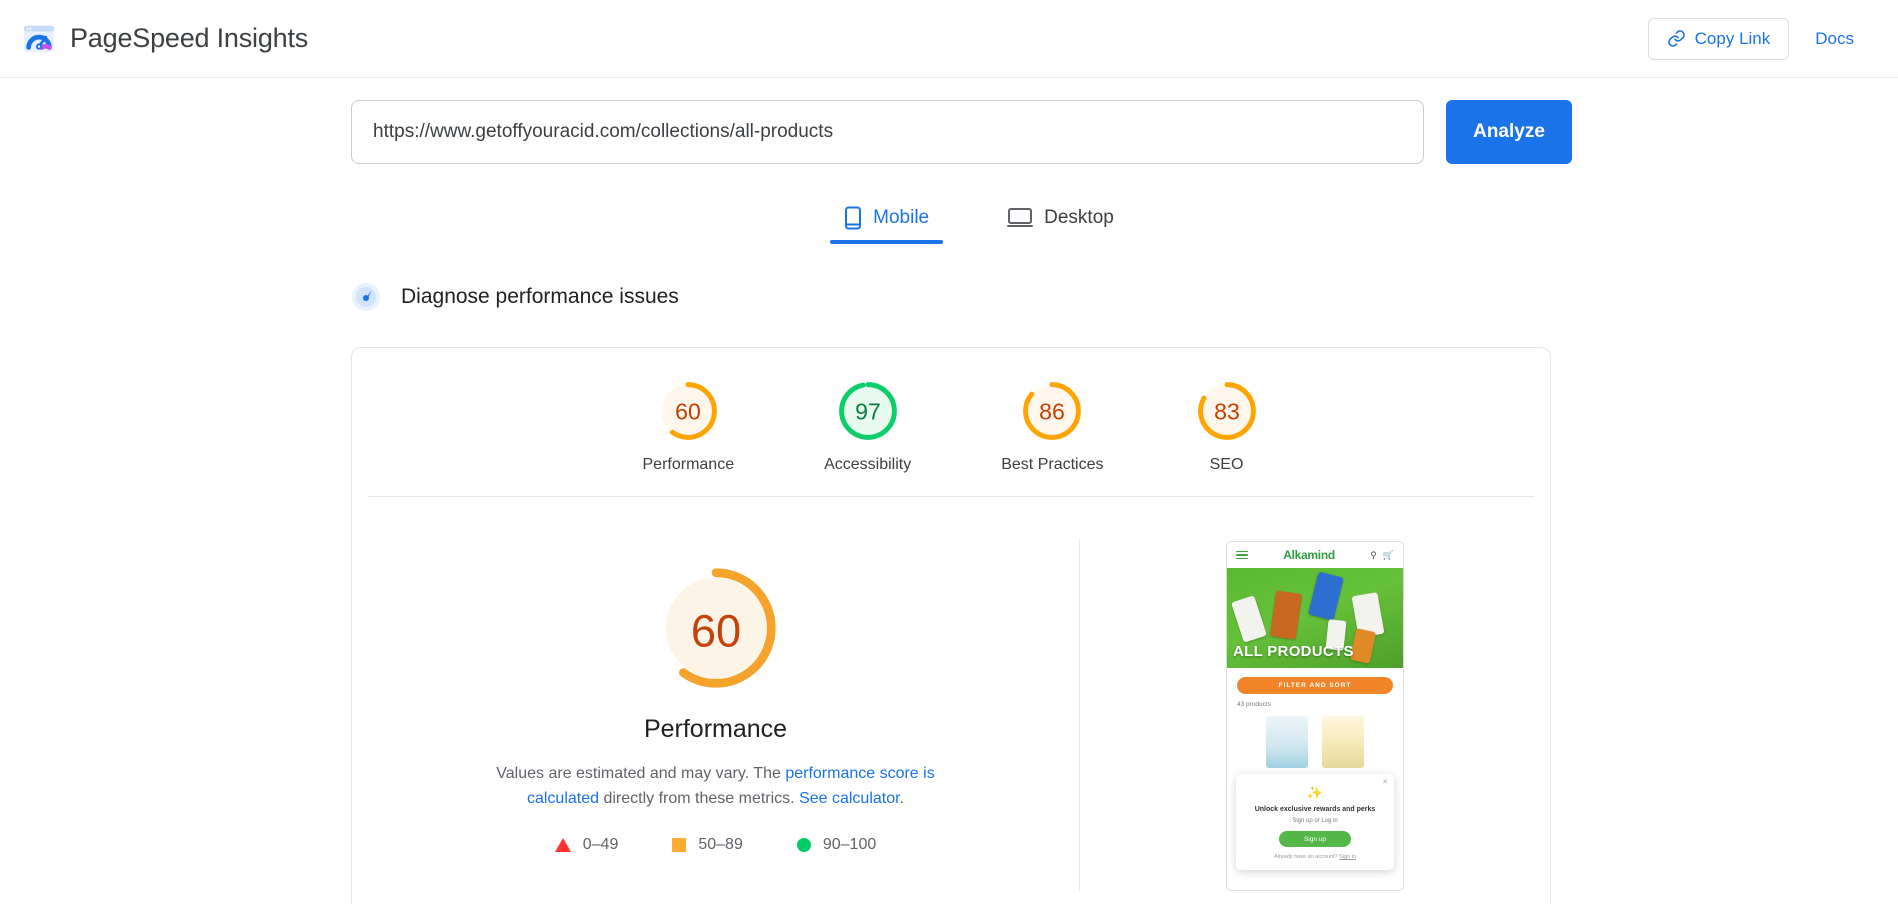  Describe the element at coordinates (949, 297) in the screenshot. I see `diagnose-section: Diagnose performance issues` at that location.